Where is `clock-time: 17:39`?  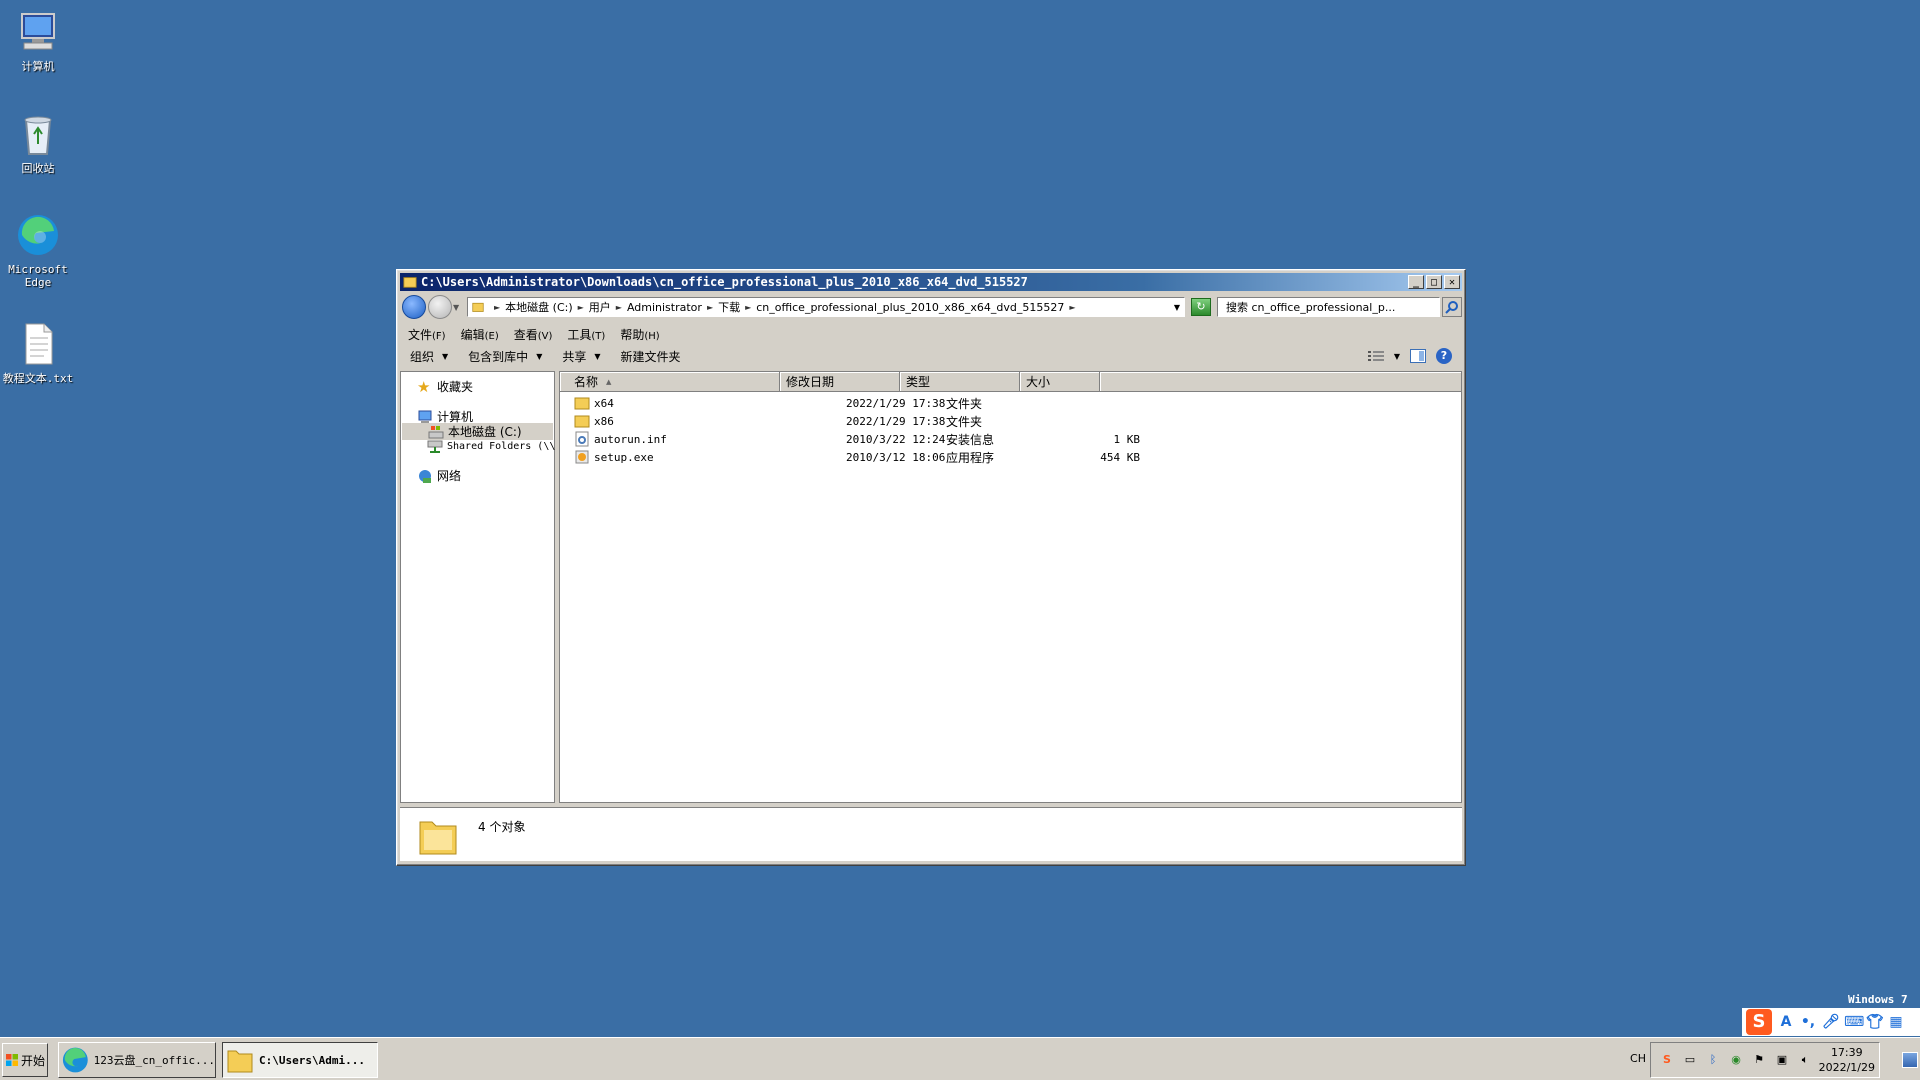 clock-time: 17:39 is located at coordinates (1846, 1052).